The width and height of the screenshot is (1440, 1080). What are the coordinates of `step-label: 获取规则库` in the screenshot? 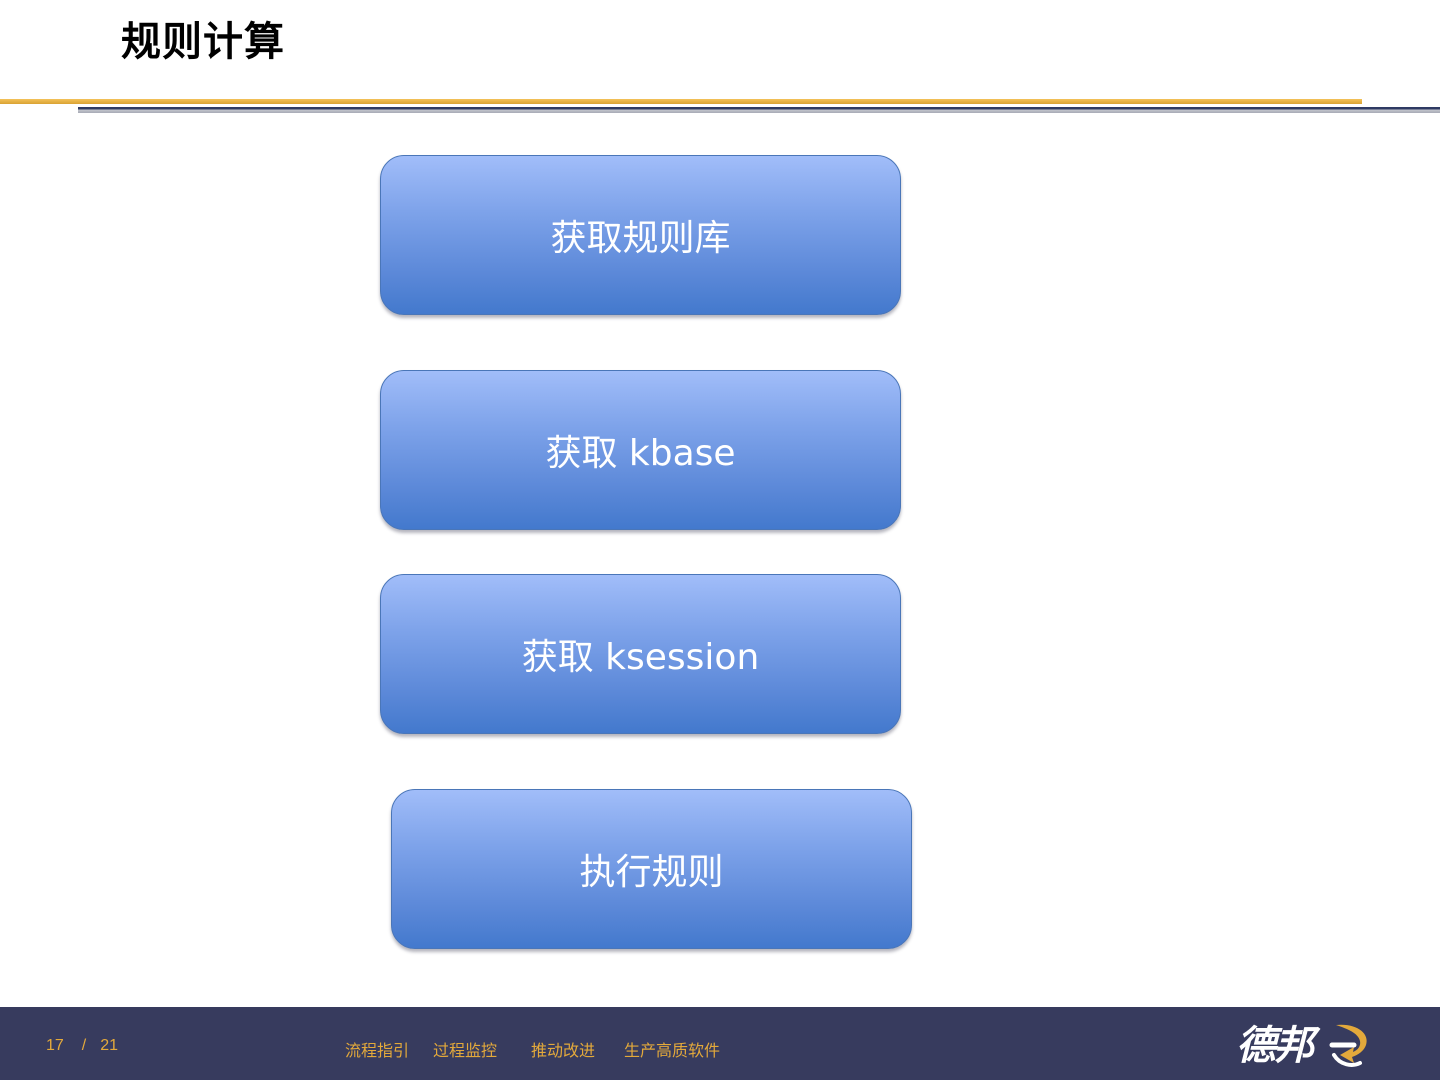 It's located at (640, 238).